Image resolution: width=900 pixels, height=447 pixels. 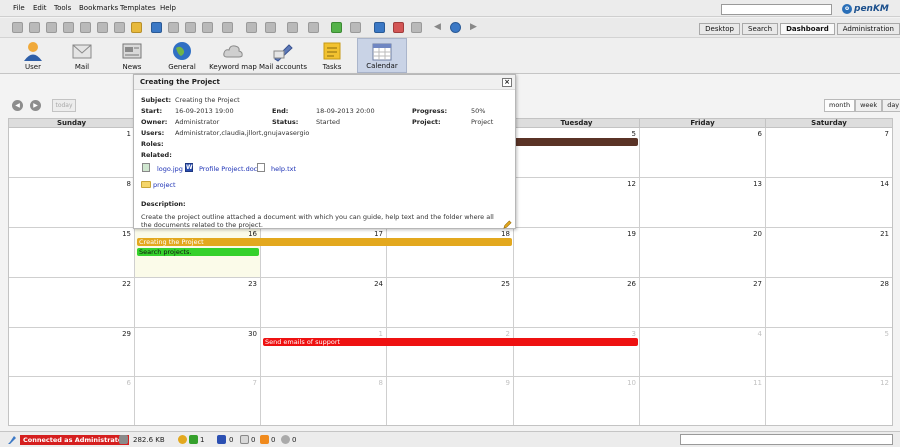 I want to click on menu-tools: Tools, so click(x=62, y=8).